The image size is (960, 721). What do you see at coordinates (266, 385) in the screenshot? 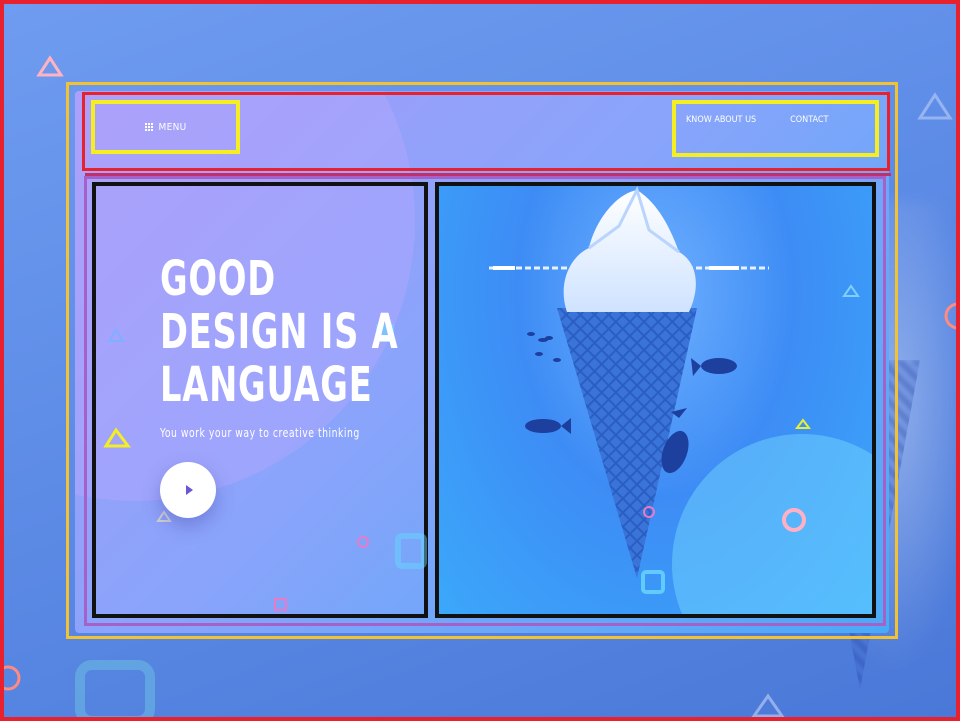
I see `headline-line: LANGUAGE` at bounding box center [266, 385].